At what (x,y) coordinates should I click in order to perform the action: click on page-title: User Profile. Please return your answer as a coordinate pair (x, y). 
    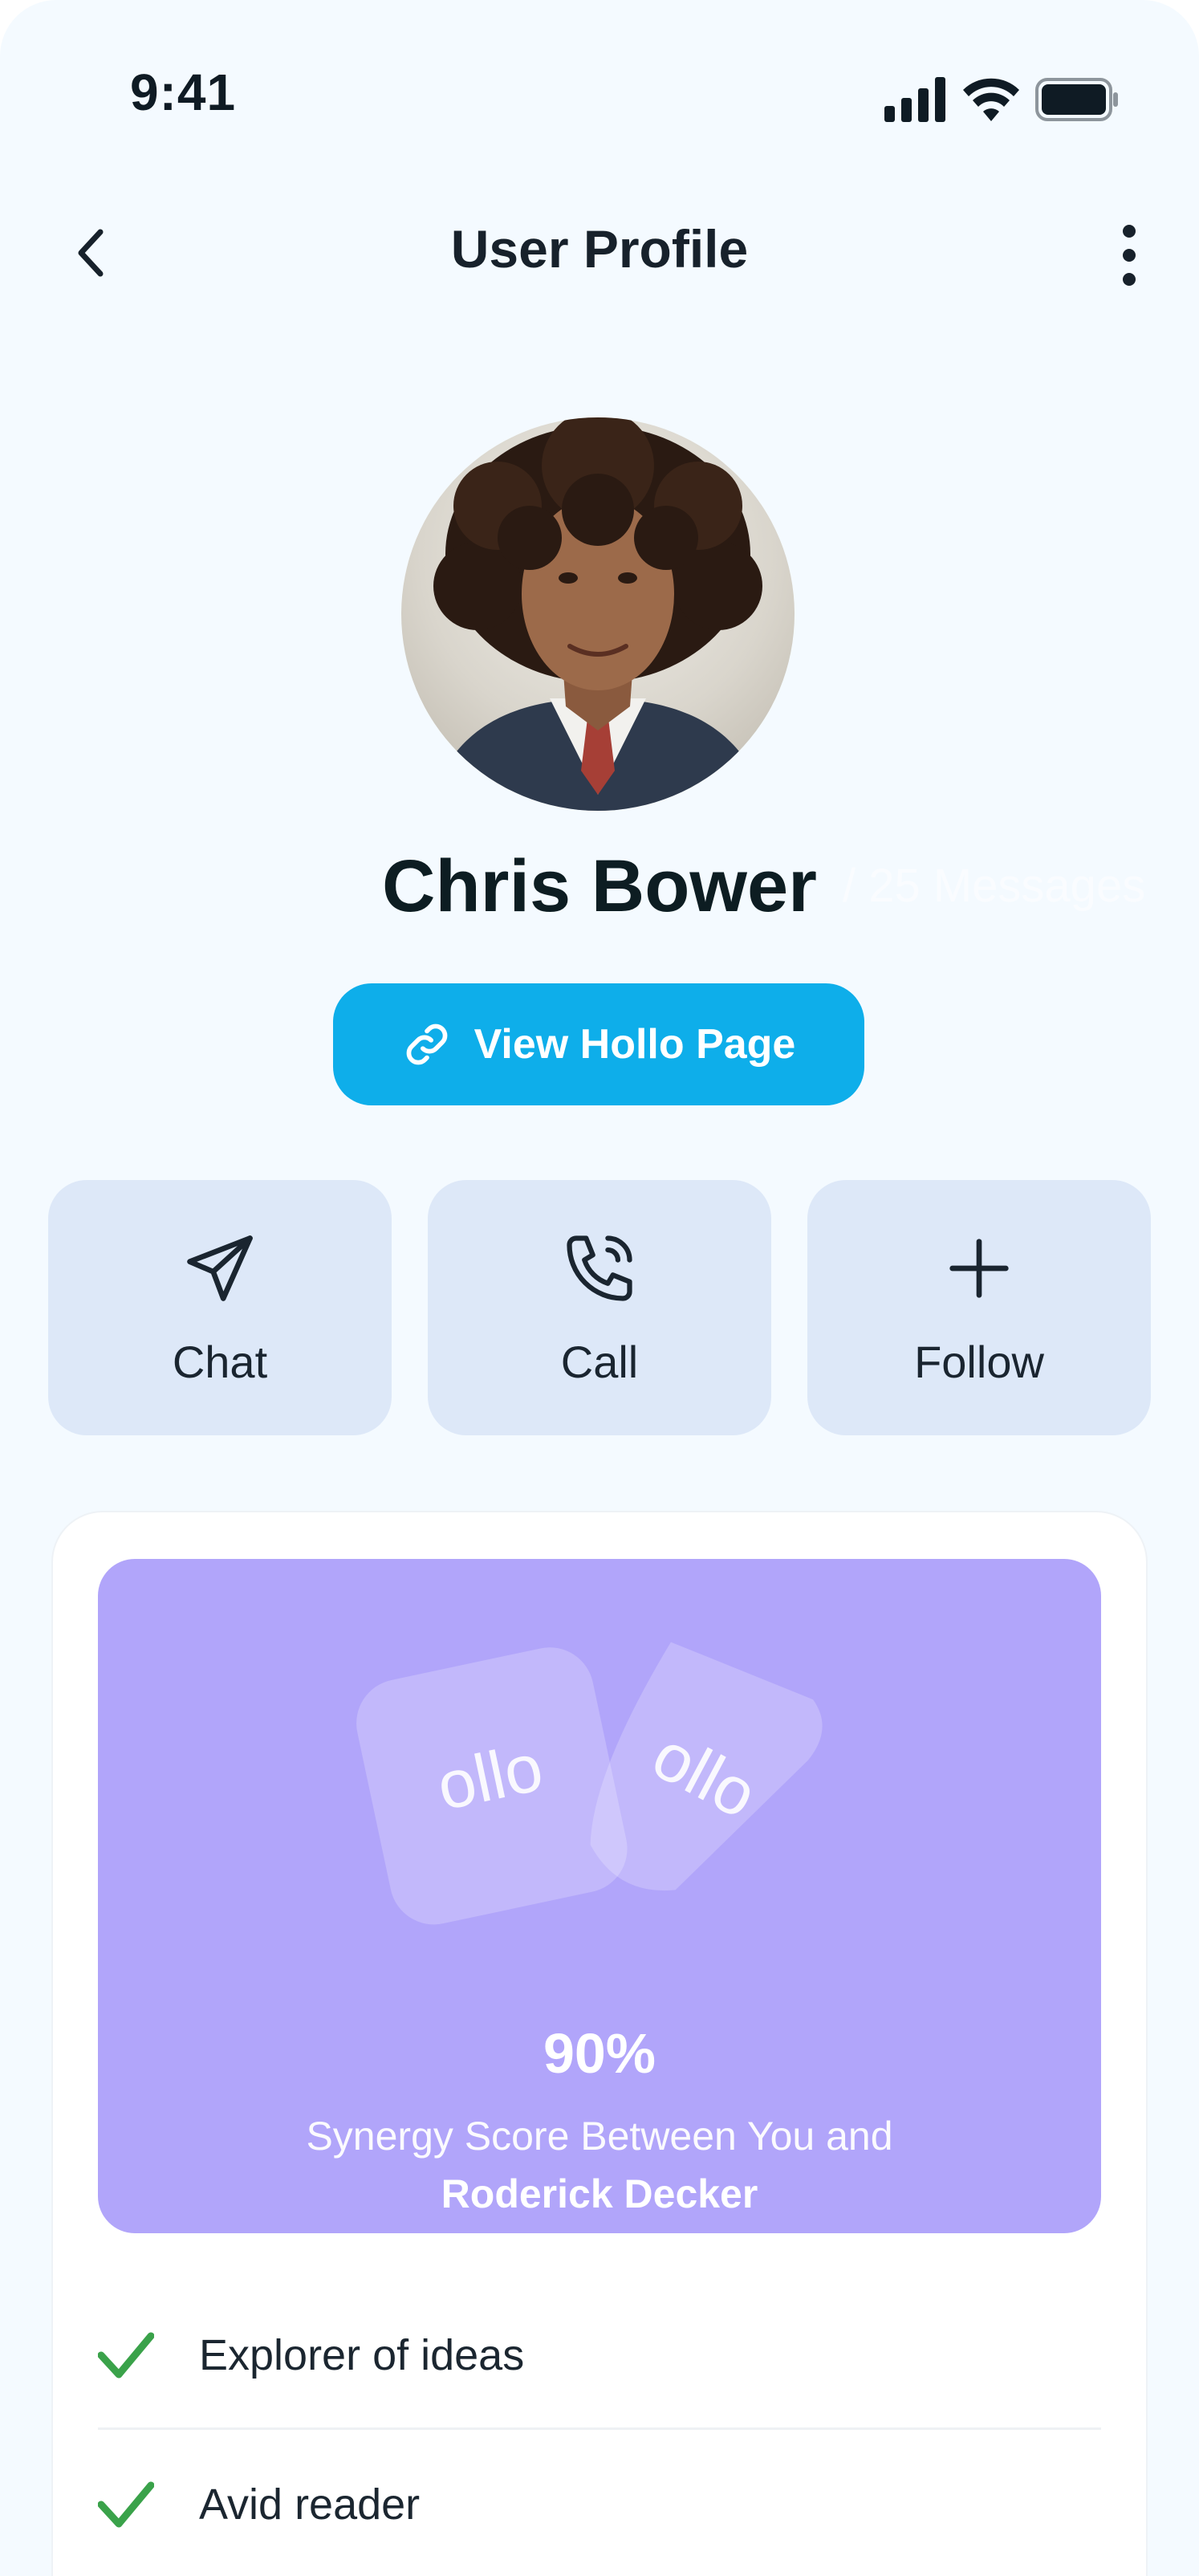
    Looking at the image, I should click on (599, 249).